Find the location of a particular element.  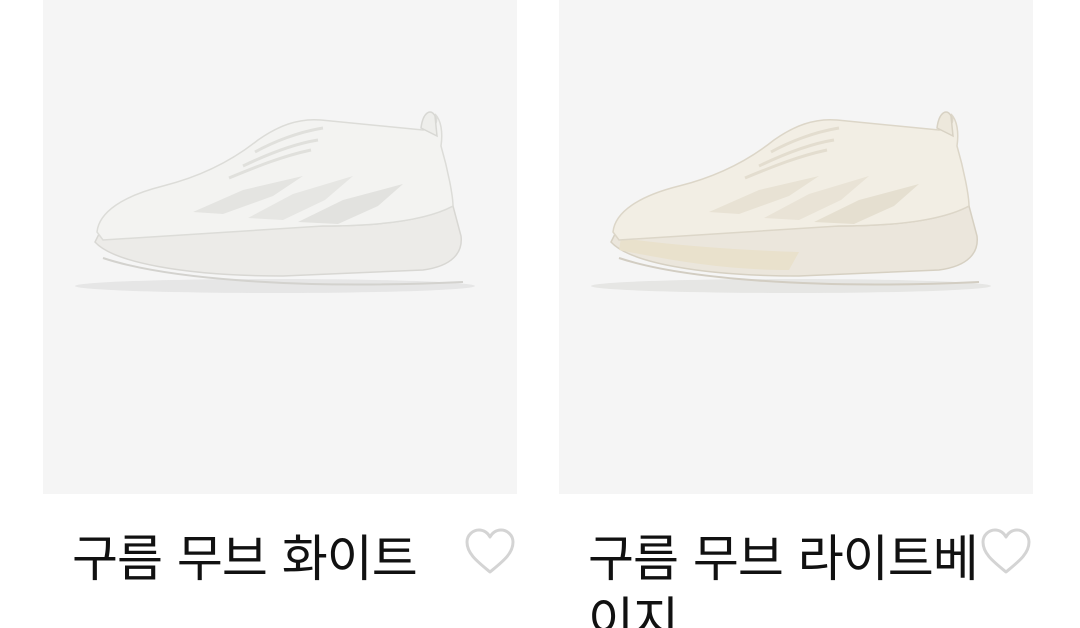

product-name: 구름 무브 라이트베이지 is located at coordinates (798, 578).